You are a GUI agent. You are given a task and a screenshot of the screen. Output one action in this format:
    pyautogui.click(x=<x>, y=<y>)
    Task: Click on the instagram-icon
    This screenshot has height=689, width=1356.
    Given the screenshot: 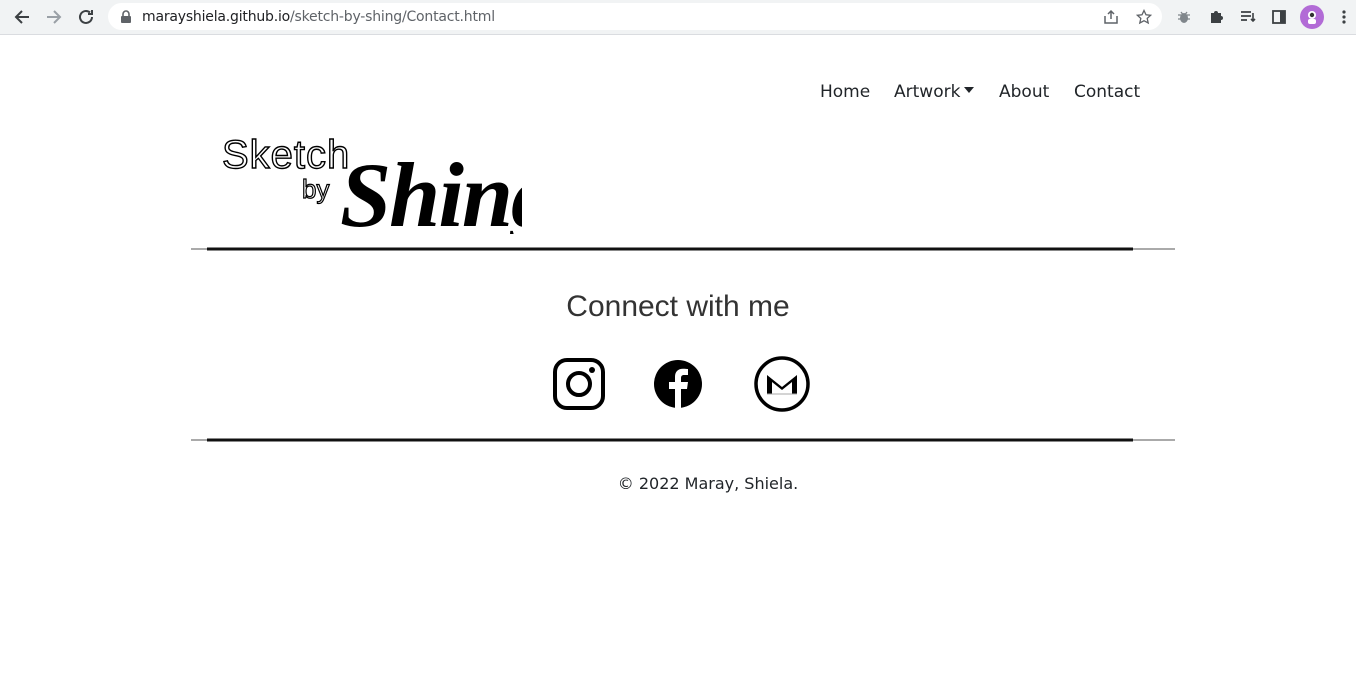 What is the action you would take?
    pyautogui.click(x=579, y=384)
    